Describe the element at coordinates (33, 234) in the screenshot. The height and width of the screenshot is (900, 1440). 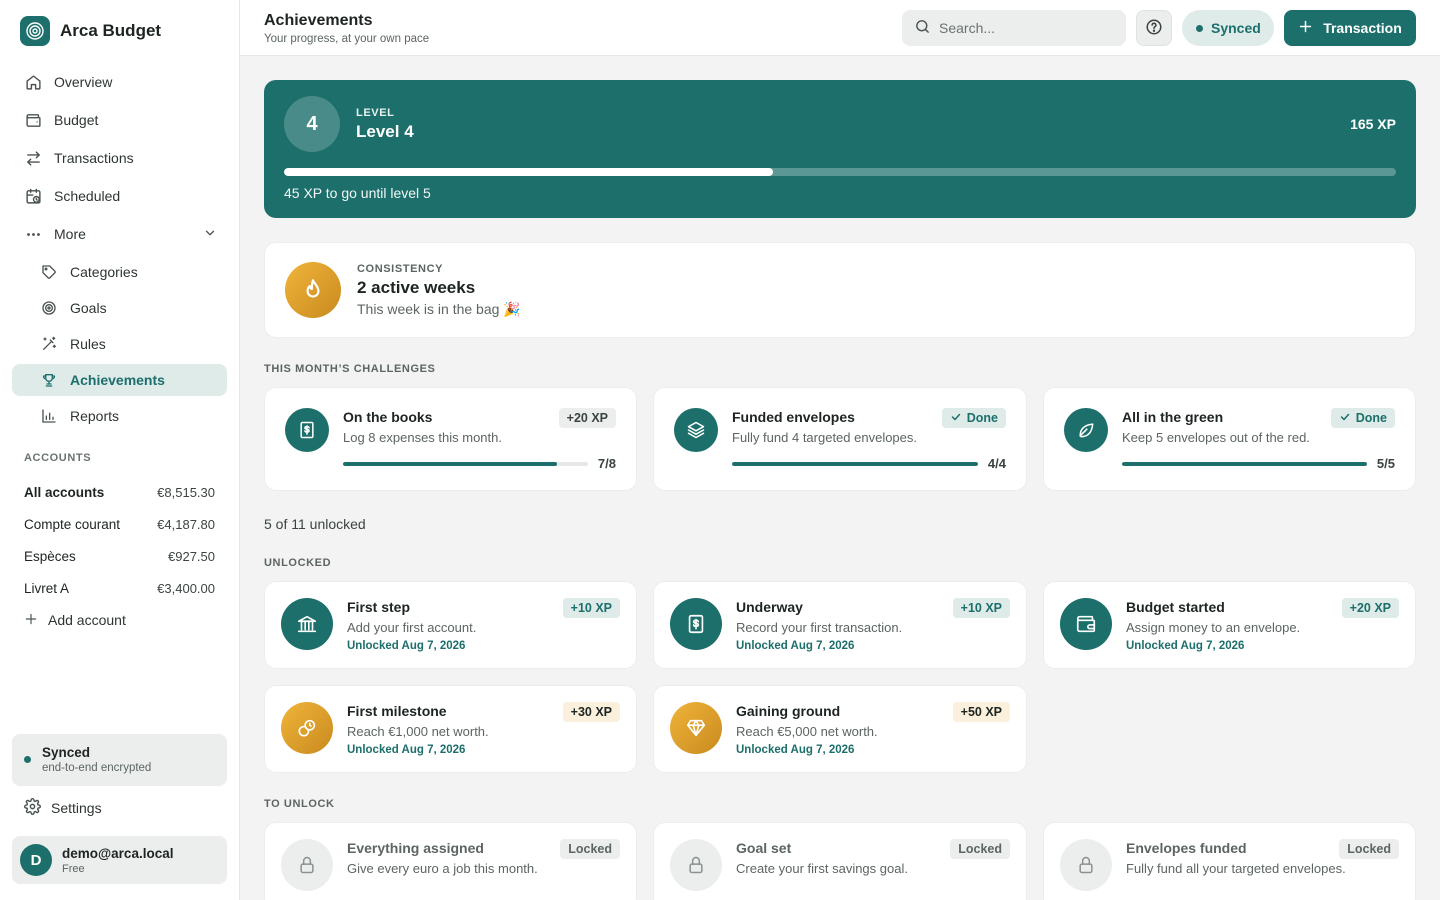
I see `more-dots-icon` at that location.